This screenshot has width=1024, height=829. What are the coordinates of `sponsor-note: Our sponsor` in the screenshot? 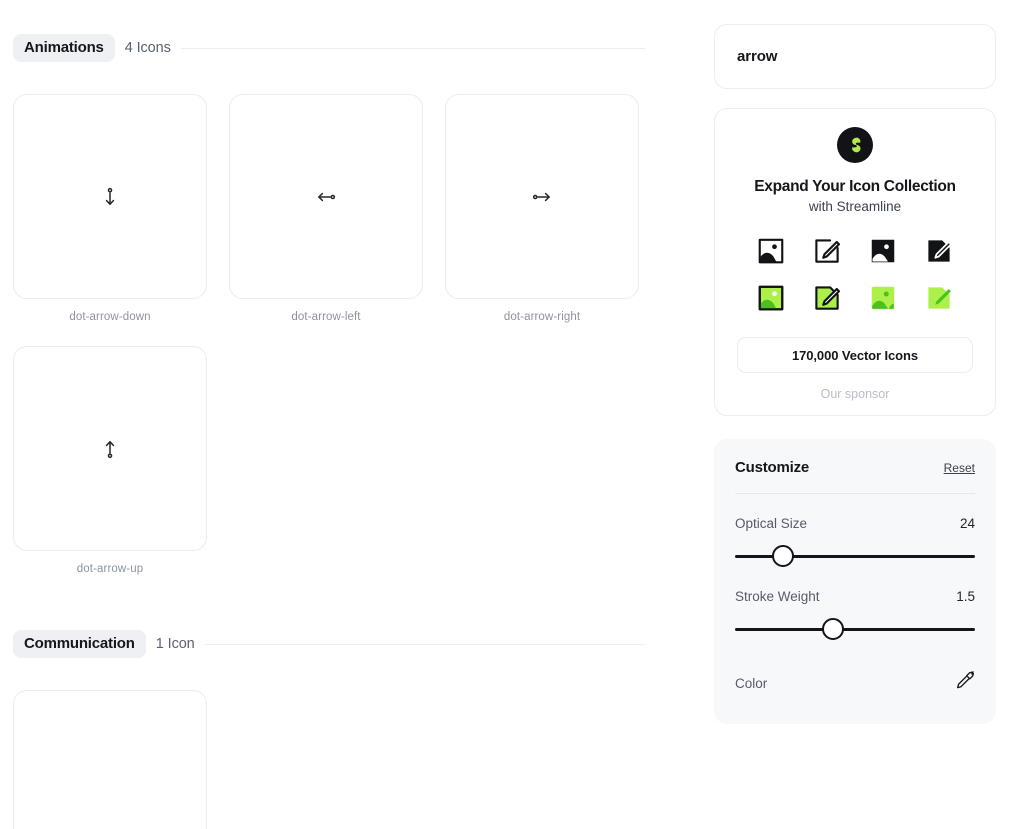 It's located at (855, 394).